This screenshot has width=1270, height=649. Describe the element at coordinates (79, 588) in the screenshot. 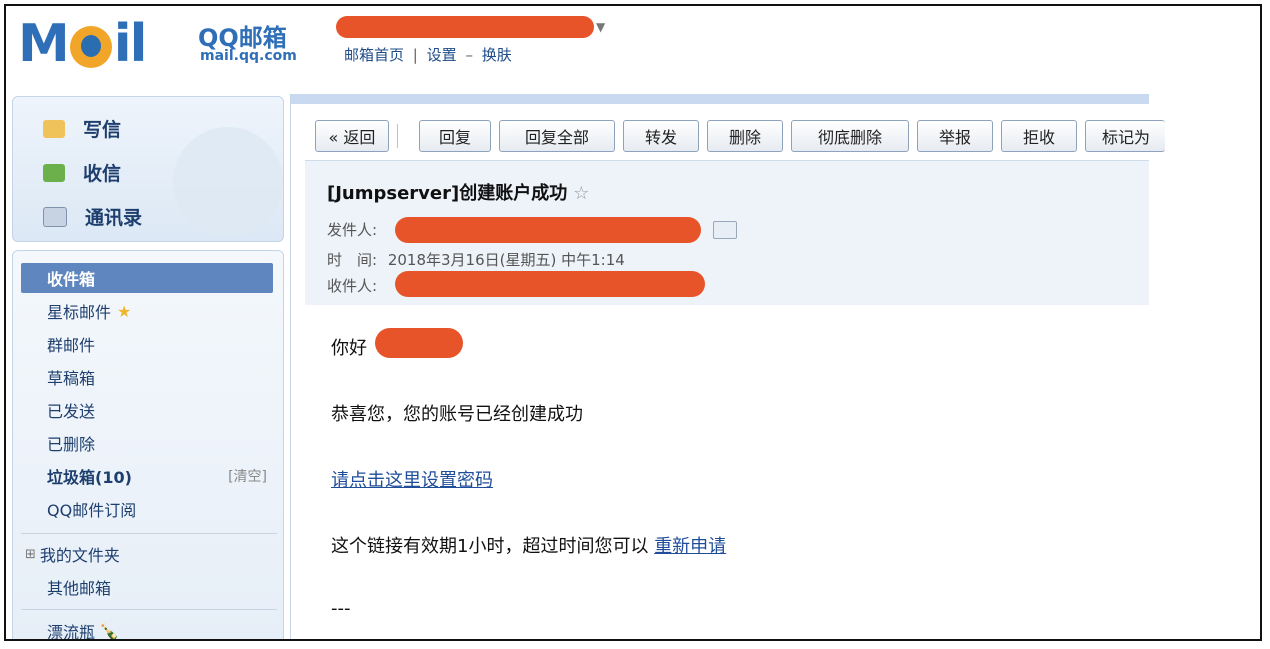

I see `folder-label: 其他邮箱` at that location.